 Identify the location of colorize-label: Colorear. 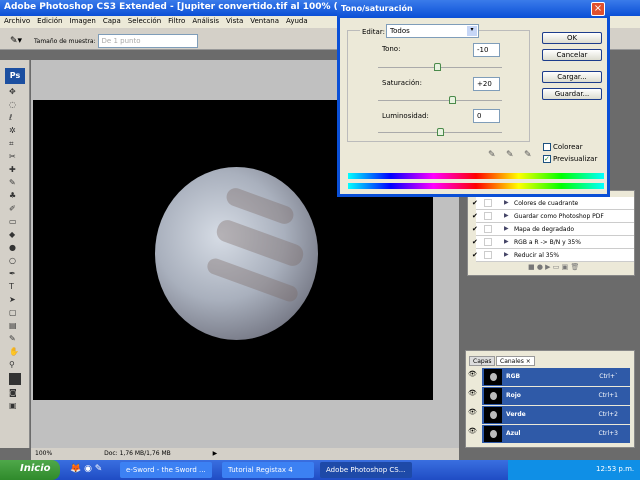
(568, 147).